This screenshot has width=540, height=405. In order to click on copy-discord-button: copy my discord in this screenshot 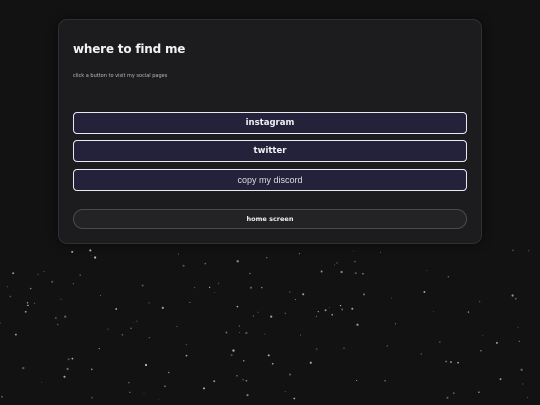, I will do `click(270, 180)`.